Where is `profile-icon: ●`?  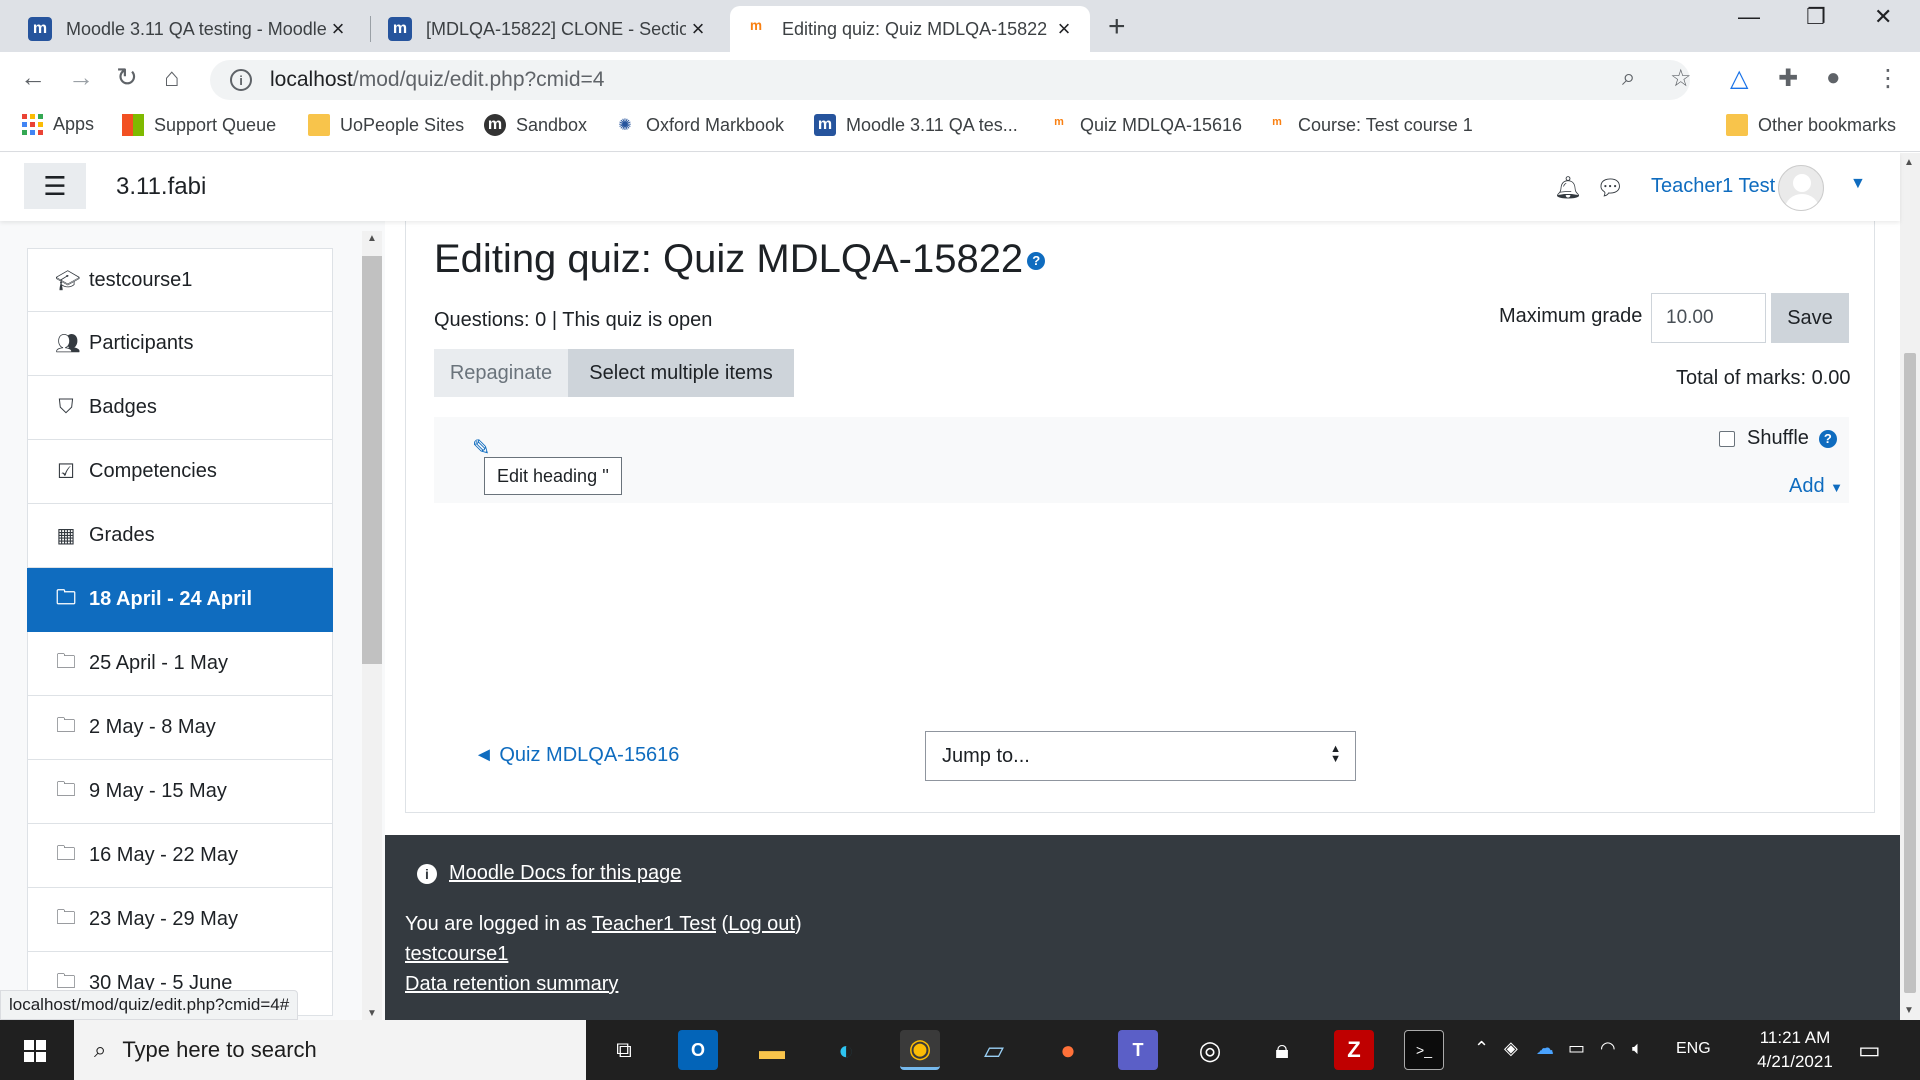 profile-icon: ● is located at coordinates (1833, 78).